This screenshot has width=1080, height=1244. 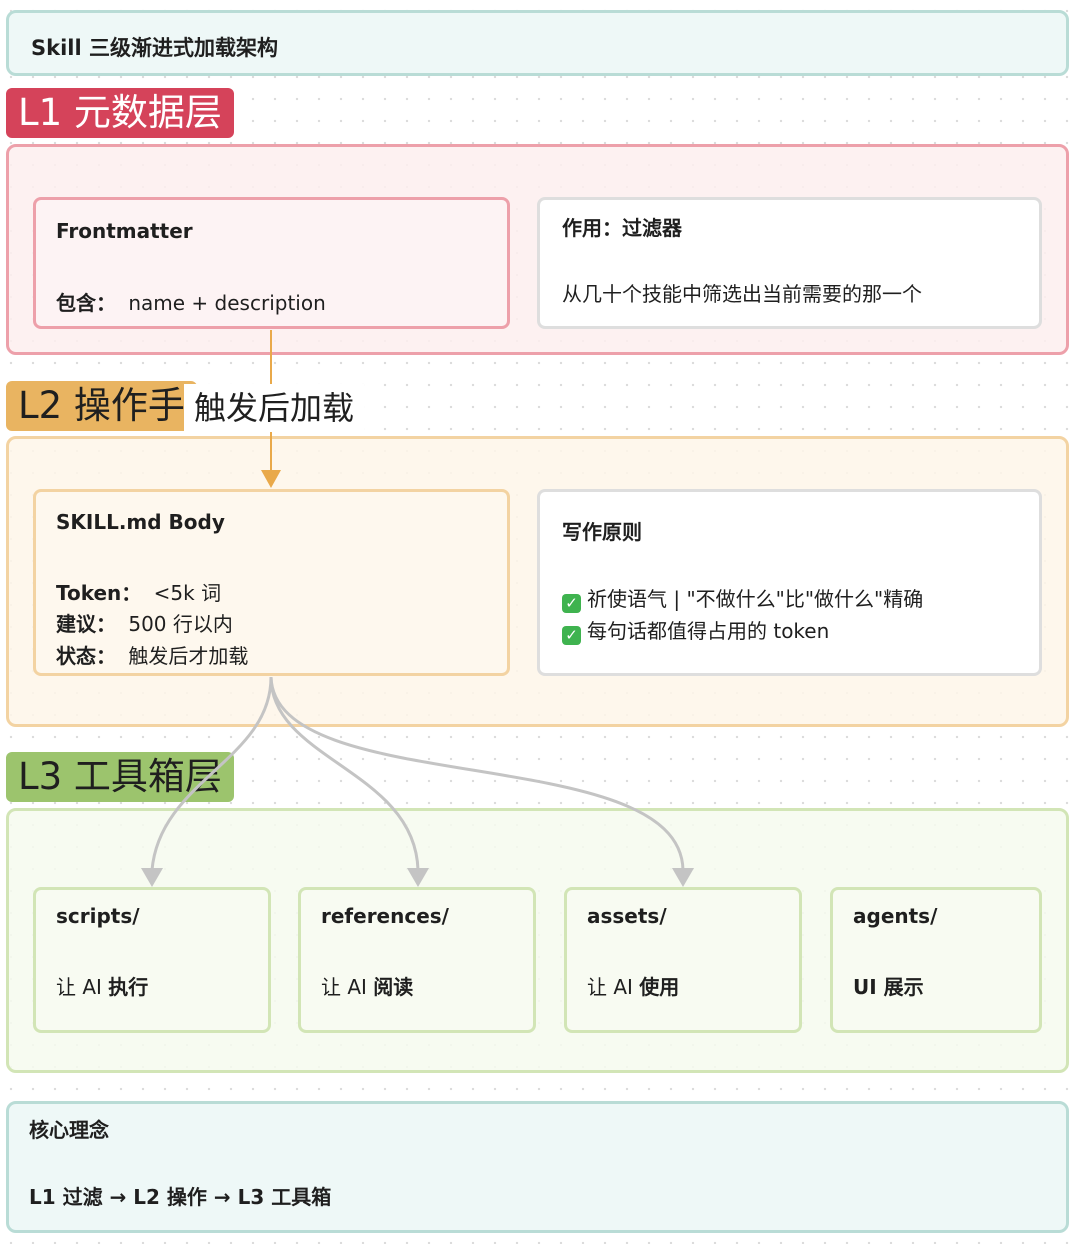 I want to click on trigger-label: 触发后加载, so click(x=274, y=408).